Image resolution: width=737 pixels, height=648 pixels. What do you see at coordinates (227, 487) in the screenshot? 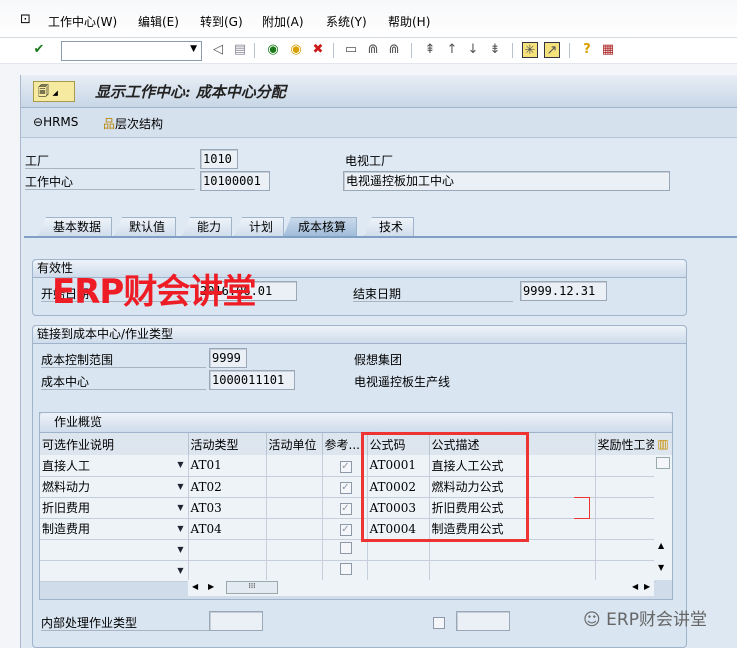
I see `activity-type-cell: AT02` at bounding box center [227, 487].